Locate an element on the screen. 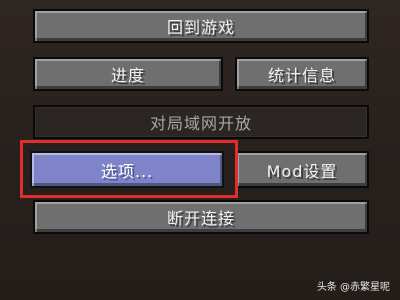  statistics-label: 统计信息 is located at coordinates (301, 75).